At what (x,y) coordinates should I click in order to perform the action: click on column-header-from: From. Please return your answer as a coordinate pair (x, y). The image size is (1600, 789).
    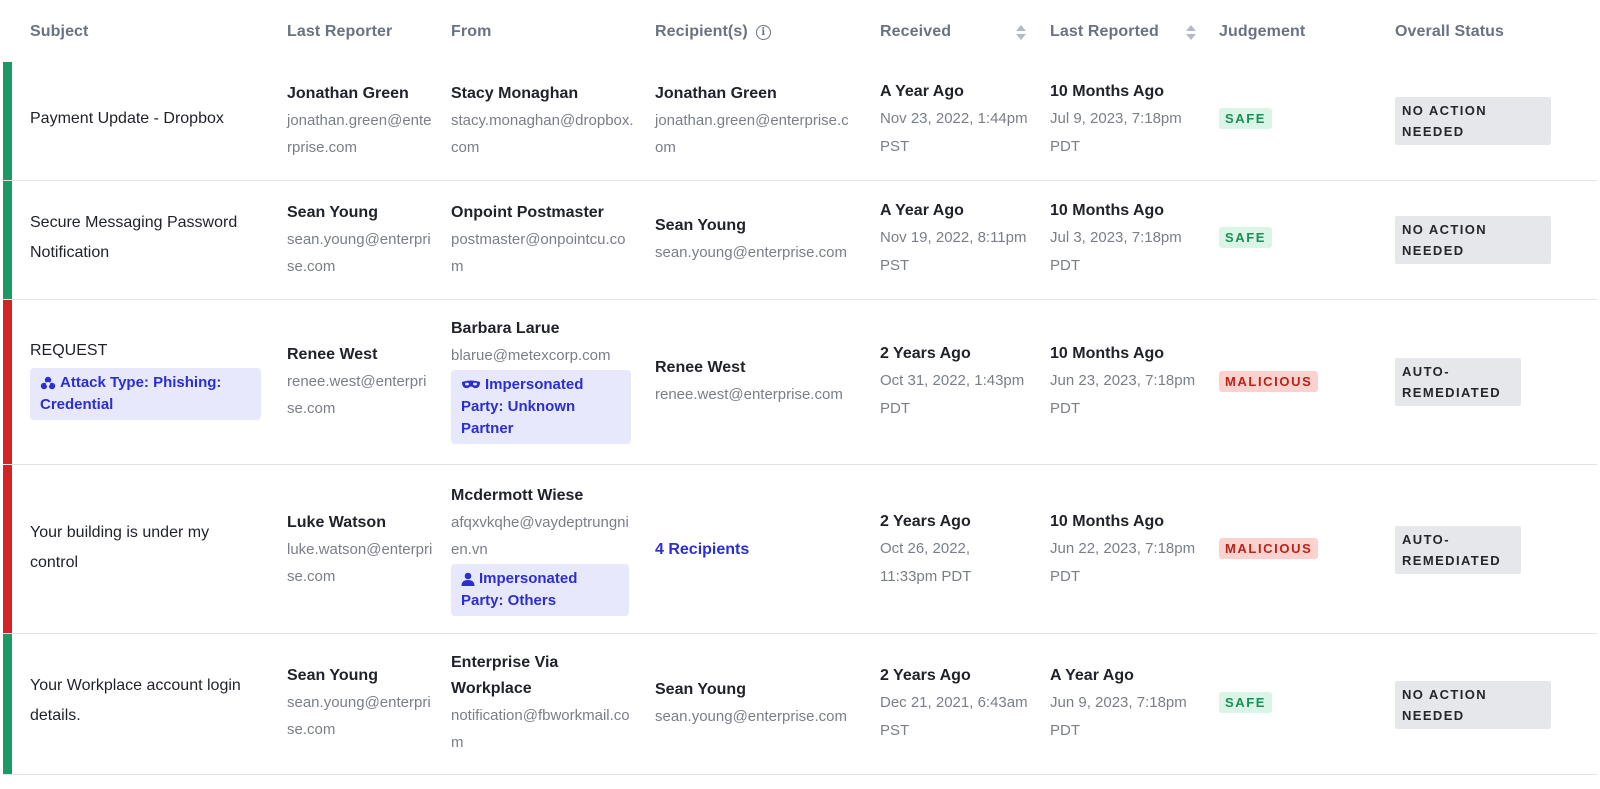
    Looking at the image, I should click on (471, 32).